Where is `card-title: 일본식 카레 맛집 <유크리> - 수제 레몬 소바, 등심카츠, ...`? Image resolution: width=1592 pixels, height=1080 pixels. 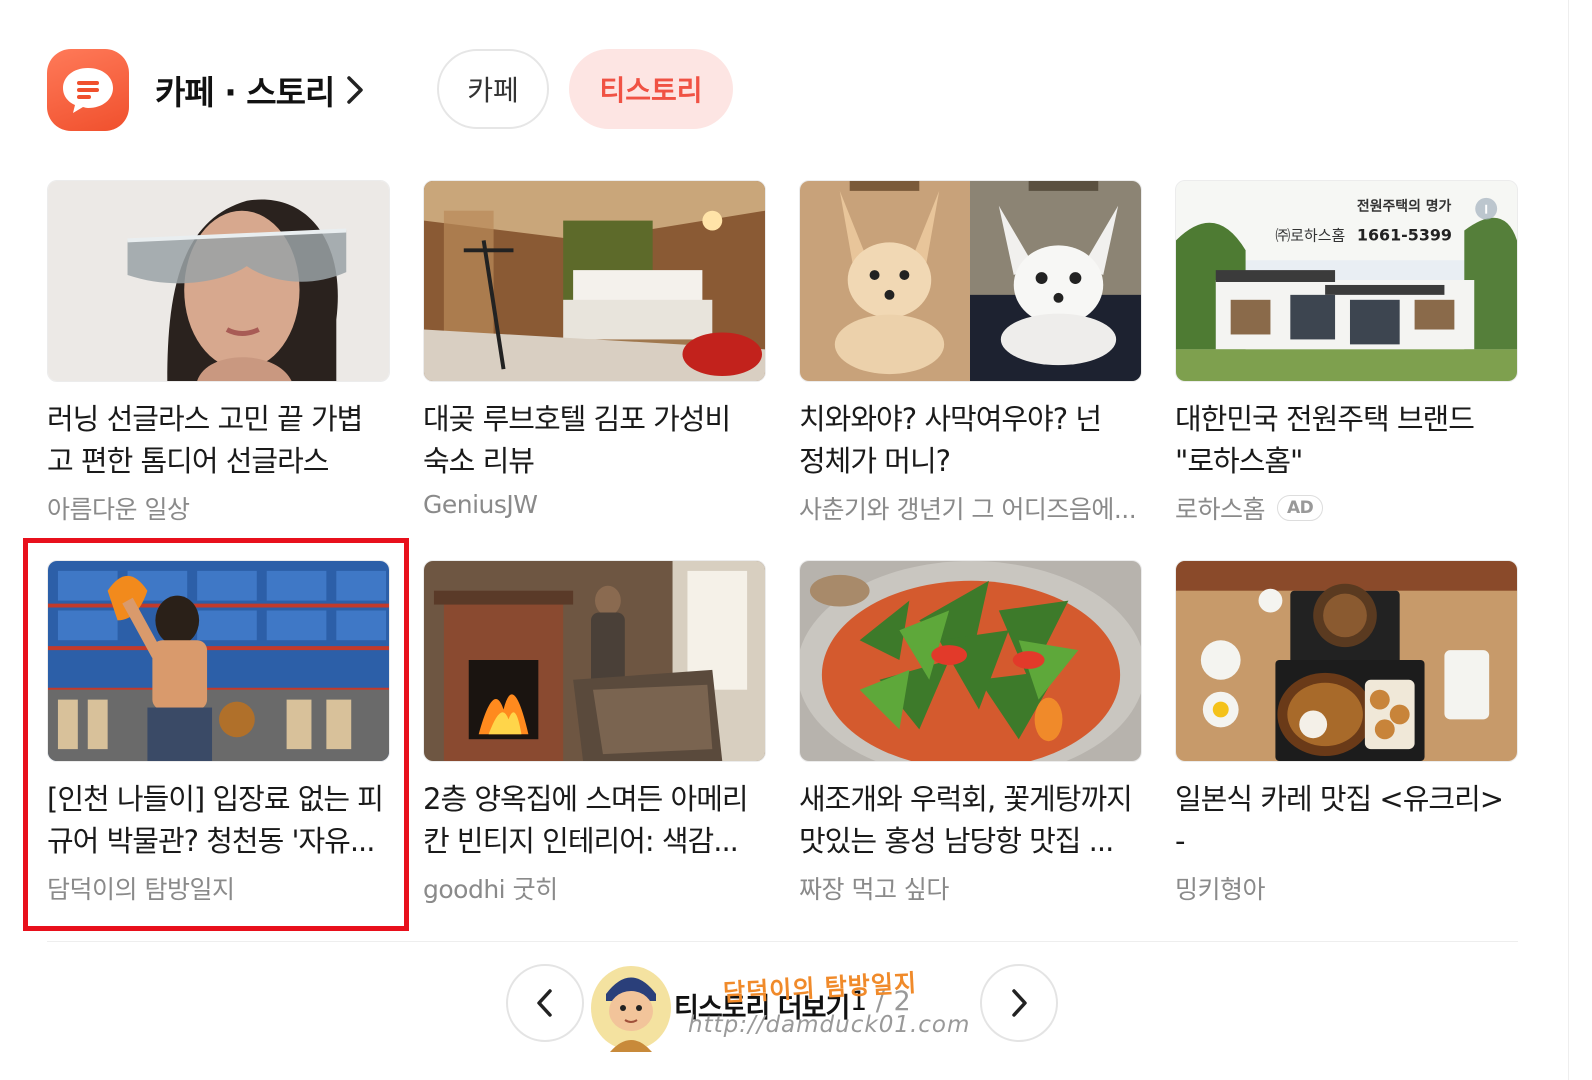 card-title: 일본식 카레 맛집 <유크리> - 수제 레몬 소바, 등심카츠, ... is located at coordinates (1339, 820).